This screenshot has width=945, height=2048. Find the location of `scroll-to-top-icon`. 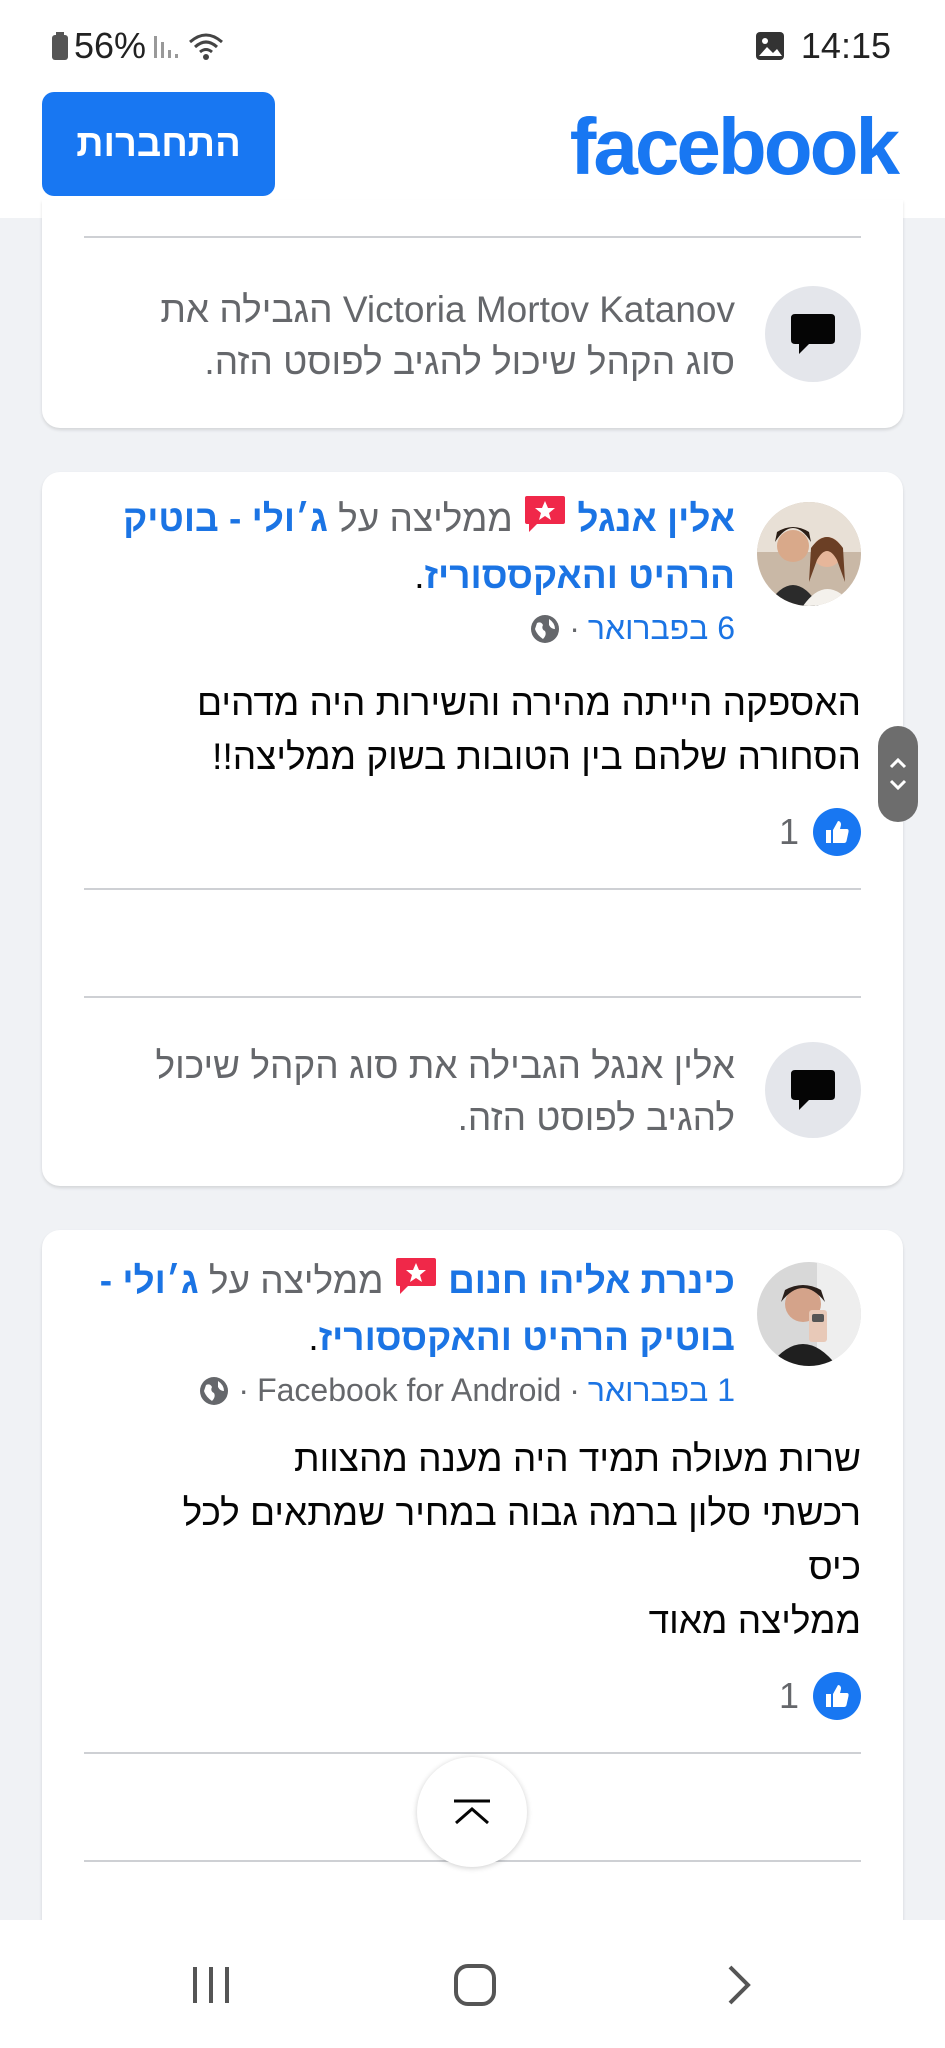

scroll-to-top-icon is located at coordinates (472, 1812).